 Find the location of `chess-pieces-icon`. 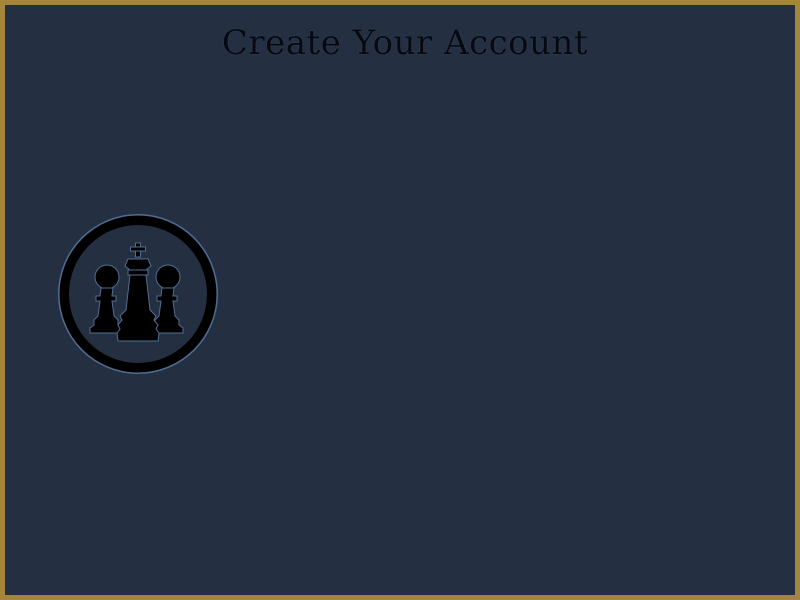

chess-pieces-icon is located at coordinates (138, 294).